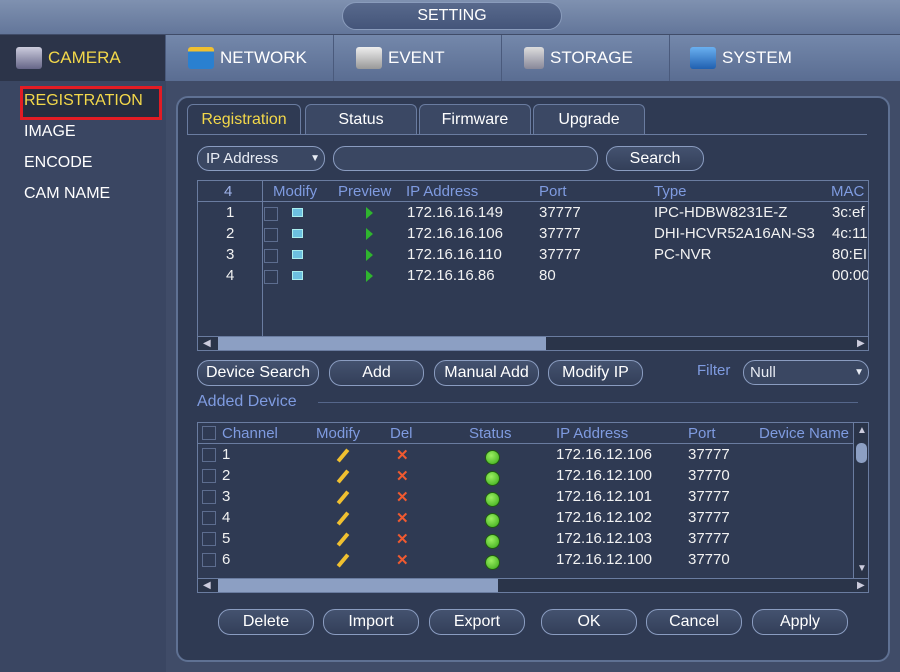 The image size is (900, 672). What do you see at coordinates (250, 58) in the screenshot?
I see `nav-tab-network: NETWORK` at bounding box center [250, 58].